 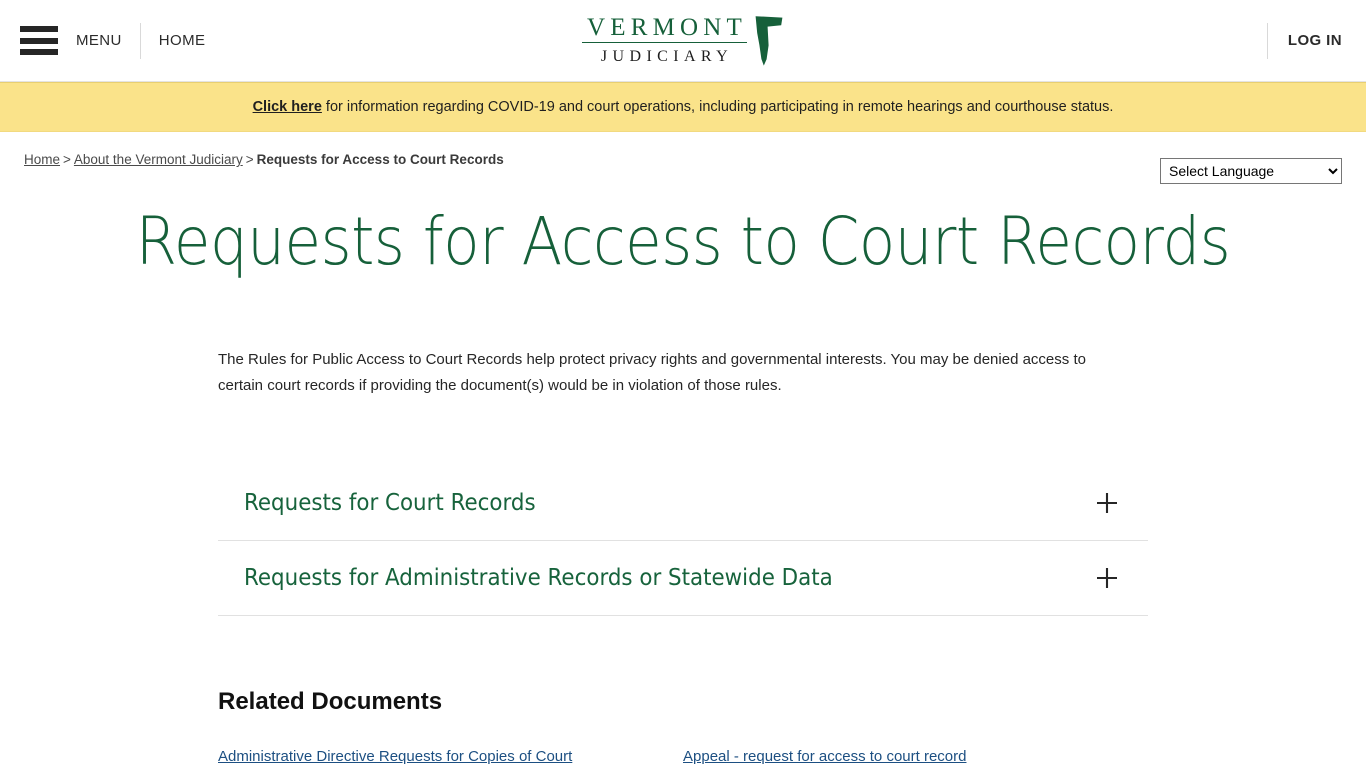 What do you see at coordinates (1251, 171) in the screenshot?
I see `language-select: Select Language` at bounding box center [1251, 171].